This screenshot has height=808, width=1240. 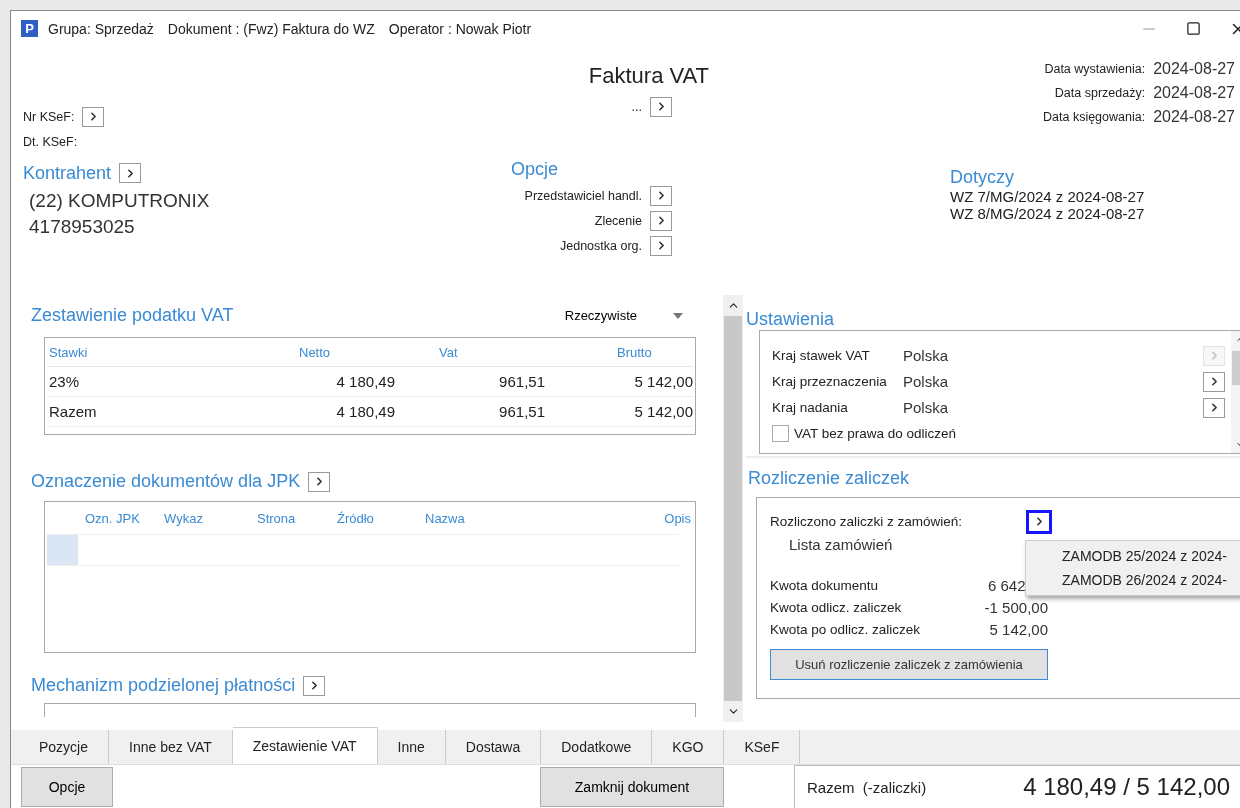 I want to click on window-title: Dokument : (Fwz) Faktura do WZ, so click(x=271, y=28).